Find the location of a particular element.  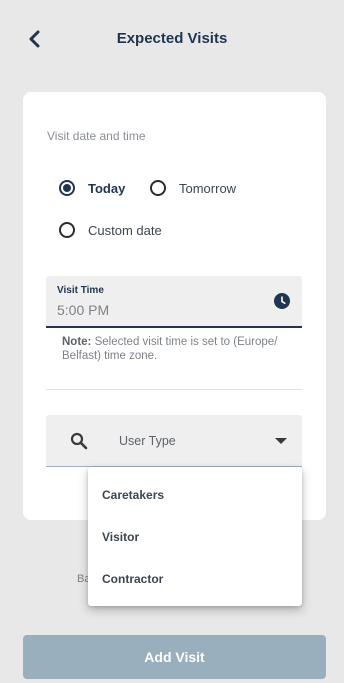

radio-tomorrow: Tomorrow is located at coordinates (193, 188).